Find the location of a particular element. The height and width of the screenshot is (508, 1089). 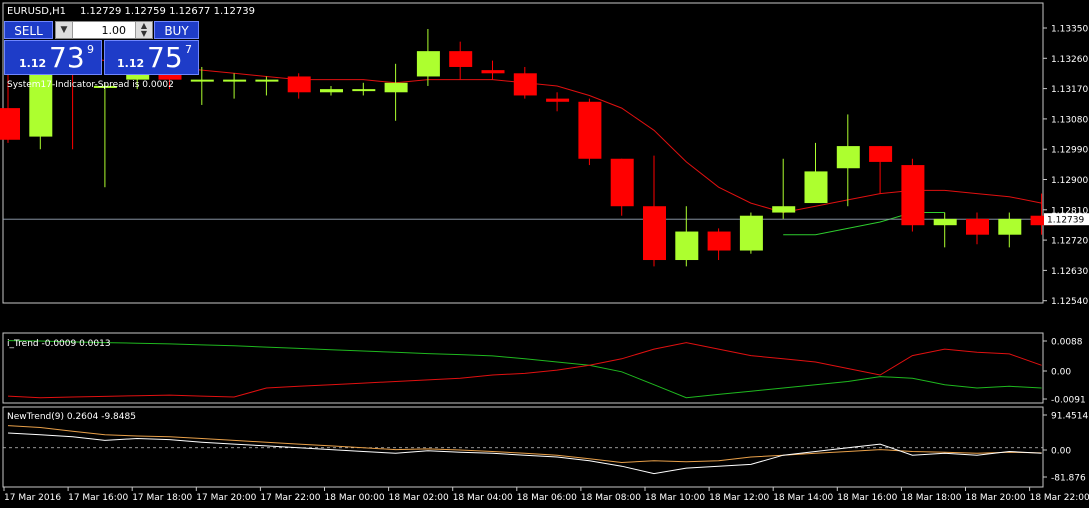

buy-price-prefix: 1.12 is located at coordinates (131, 63).